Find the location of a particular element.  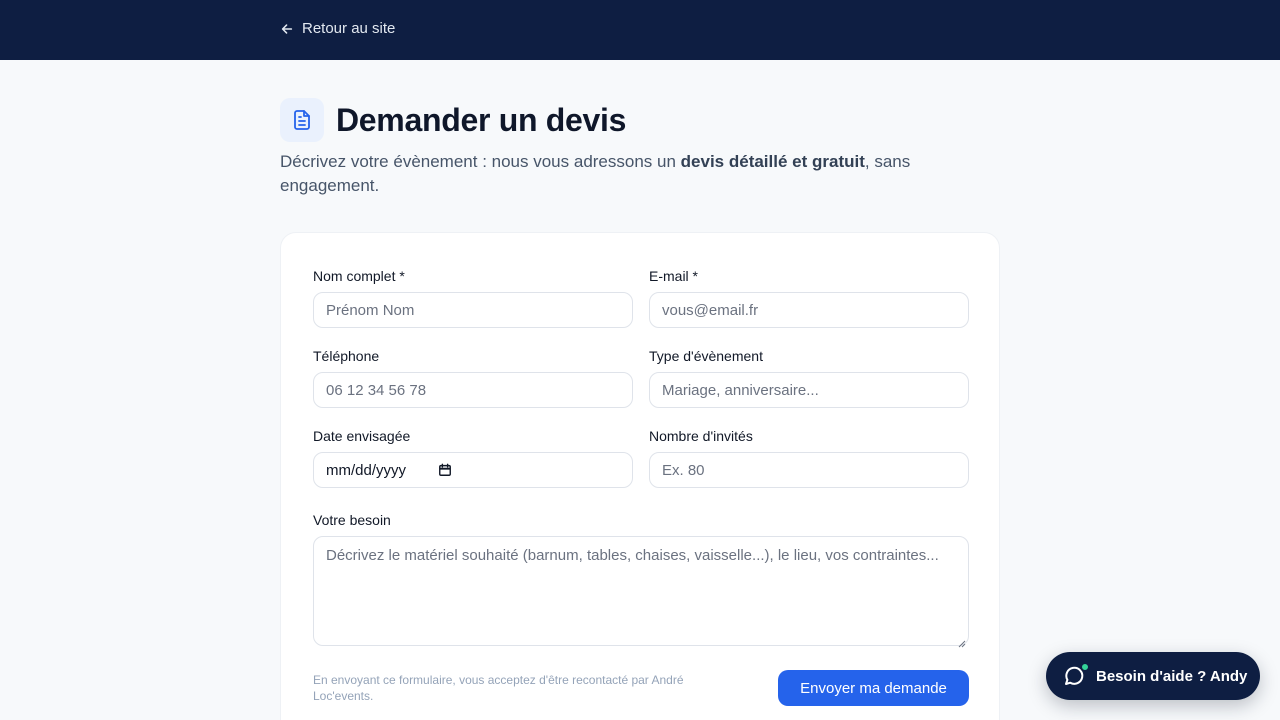

email-field-group: E-mail * is located at coordinates (809, 298).